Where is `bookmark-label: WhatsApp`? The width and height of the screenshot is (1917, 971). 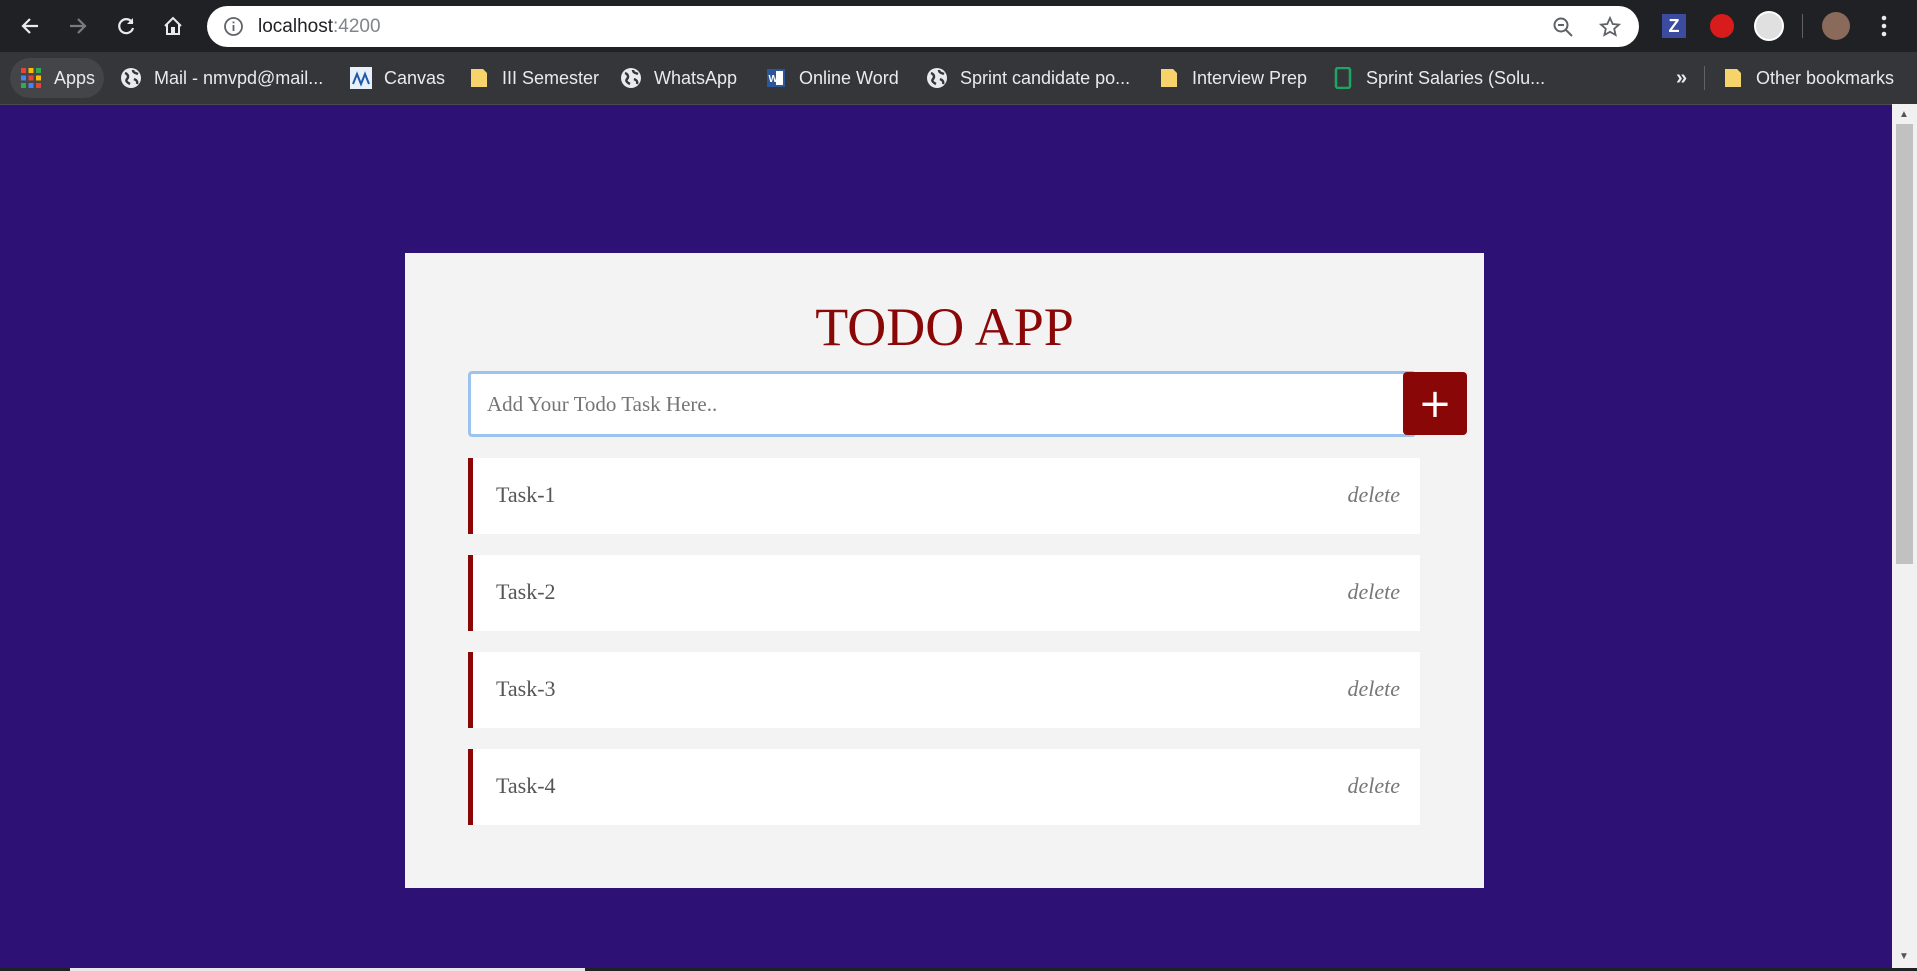 bookmark-label: WhatsApp is located at coordinates (696, 77).